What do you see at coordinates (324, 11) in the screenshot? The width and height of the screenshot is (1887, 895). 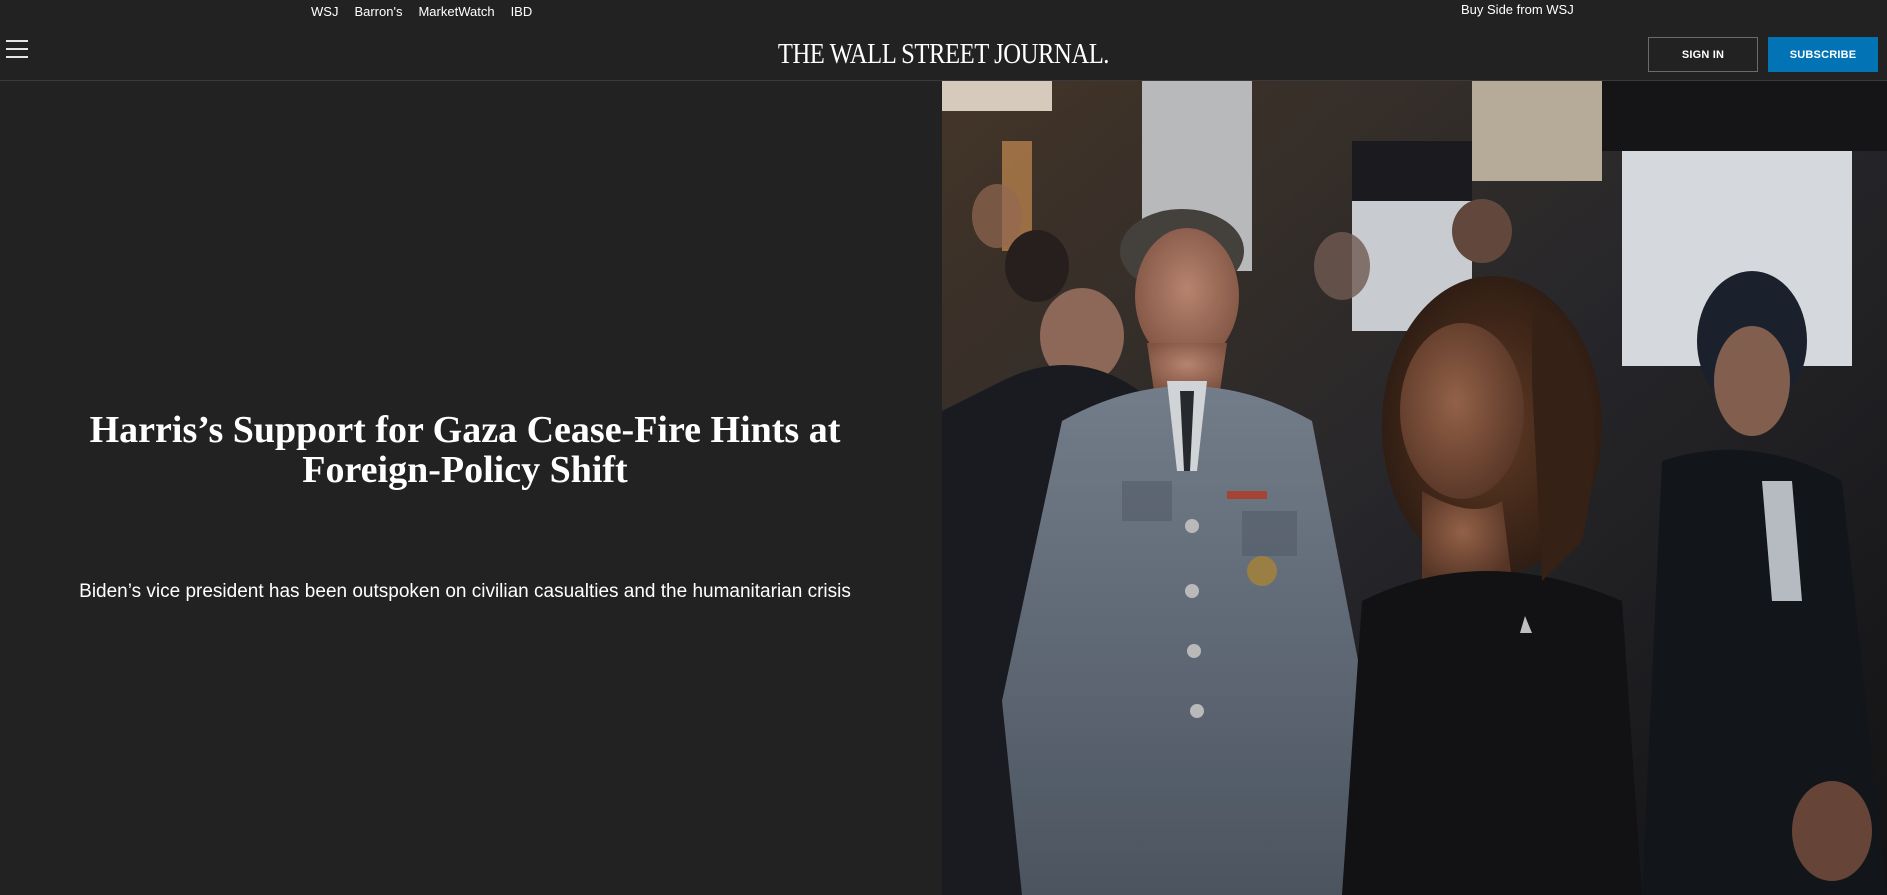 I see `brand-link-wsj: WSJ` at bounding box center [324, 11].